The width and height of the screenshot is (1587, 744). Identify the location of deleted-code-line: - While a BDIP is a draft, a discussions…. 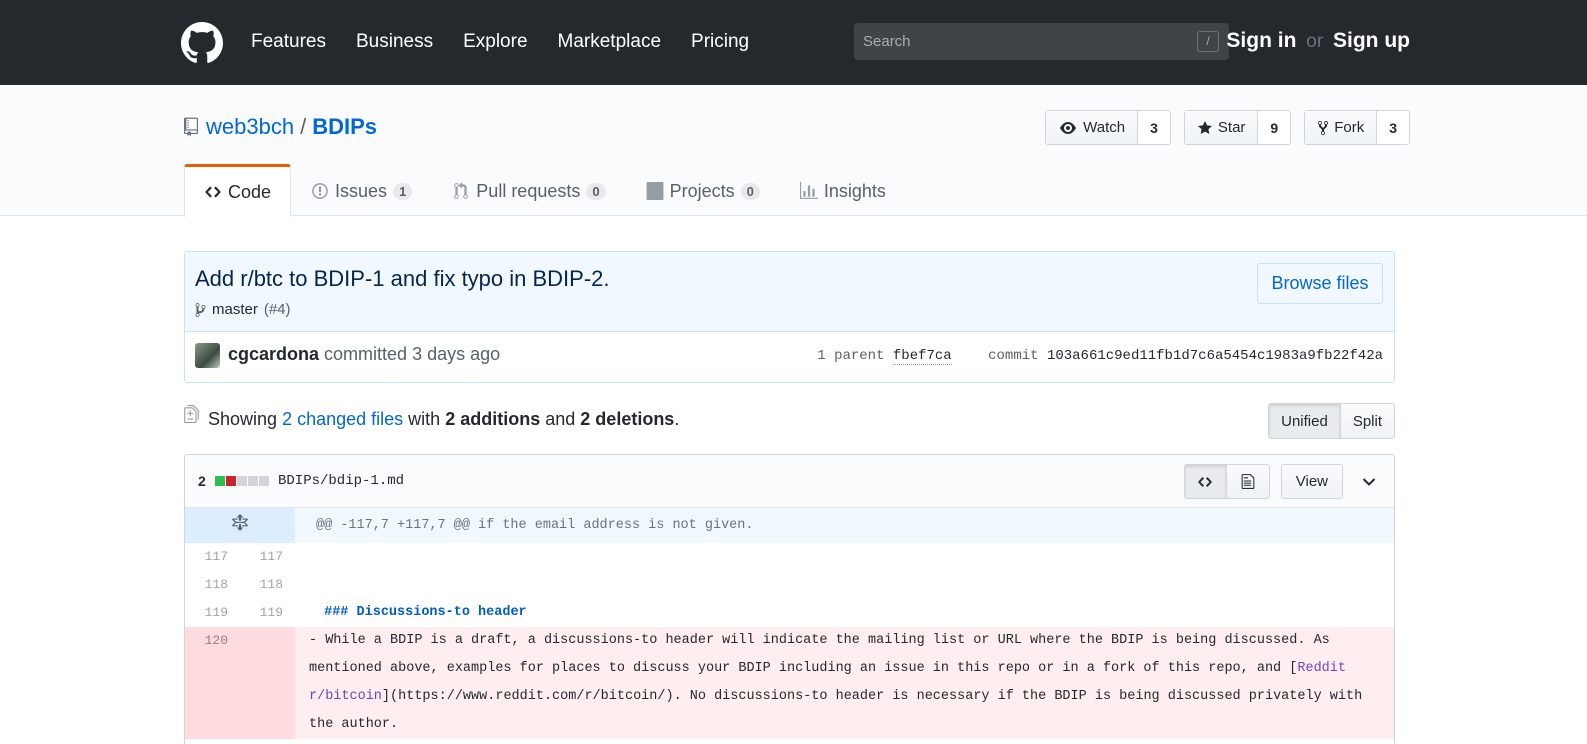
(844, 683).